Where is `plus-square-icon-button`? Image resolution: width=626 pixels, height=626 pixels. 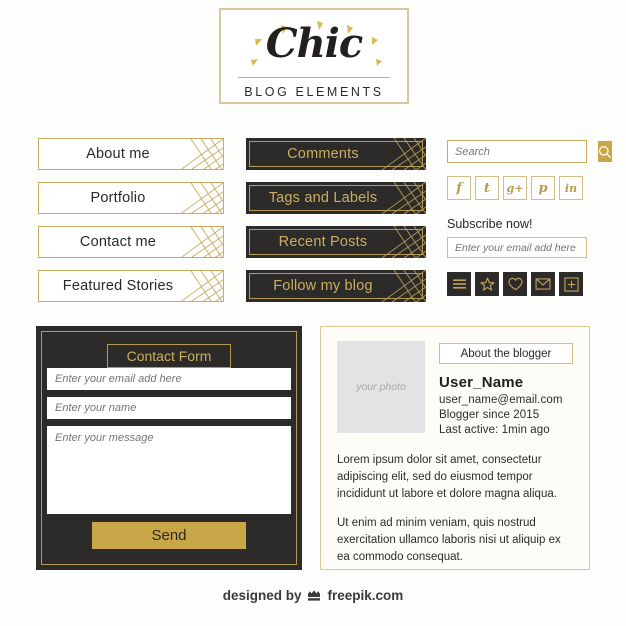
plus-square-icon-button is located at coordinates (571, 284).